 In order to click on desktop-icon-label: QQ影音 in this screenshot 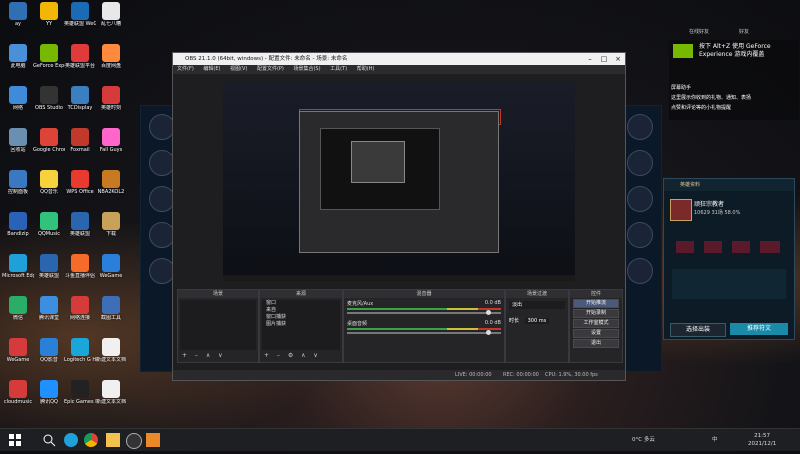, I will do `click(49, 360)`.